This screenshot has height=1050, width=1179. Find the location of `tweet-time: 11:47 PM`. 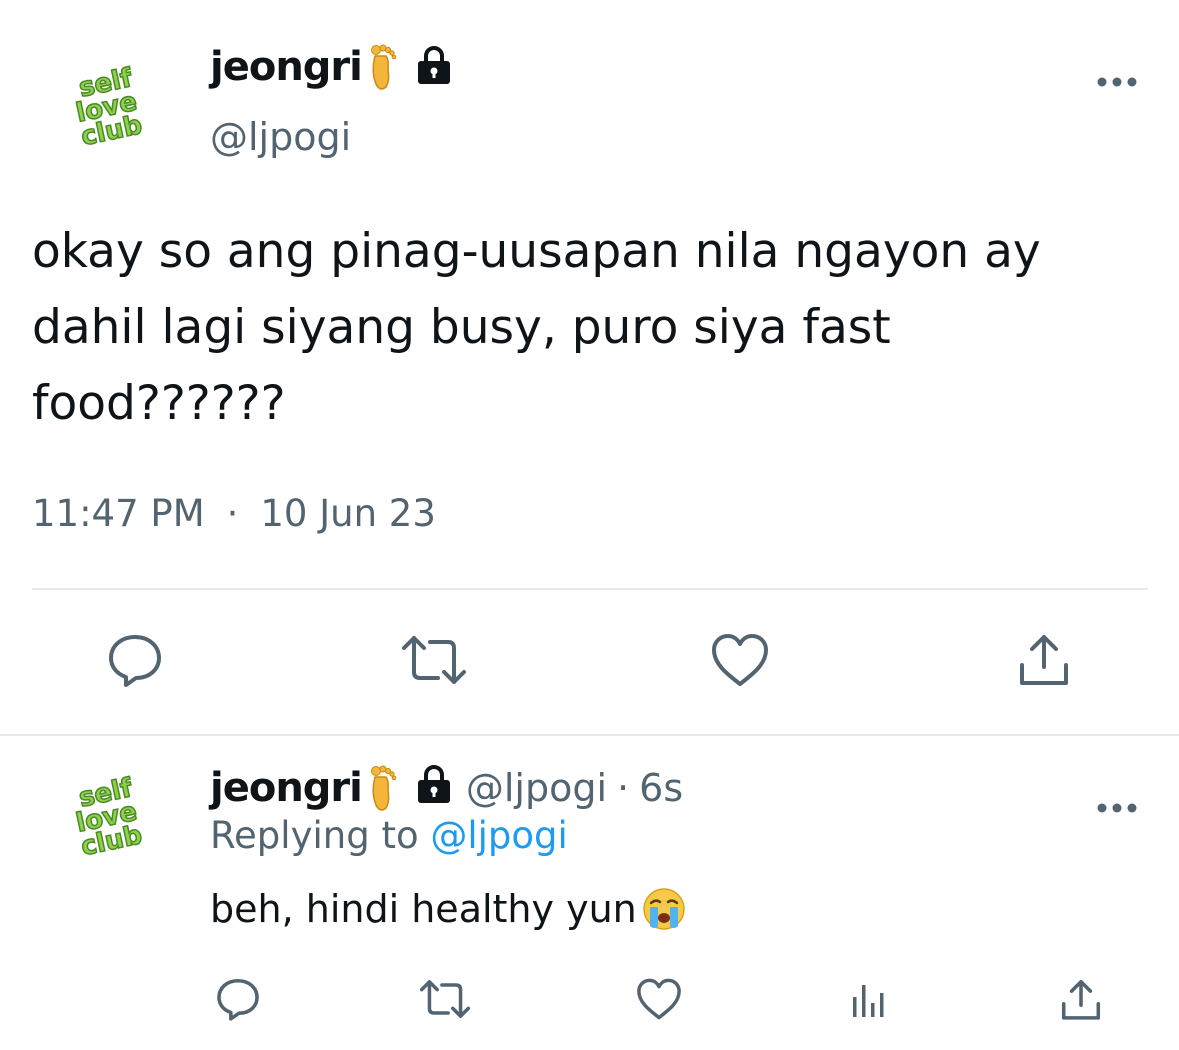

tweet-time: 11:47 PM is located at coordinates (118, 513).